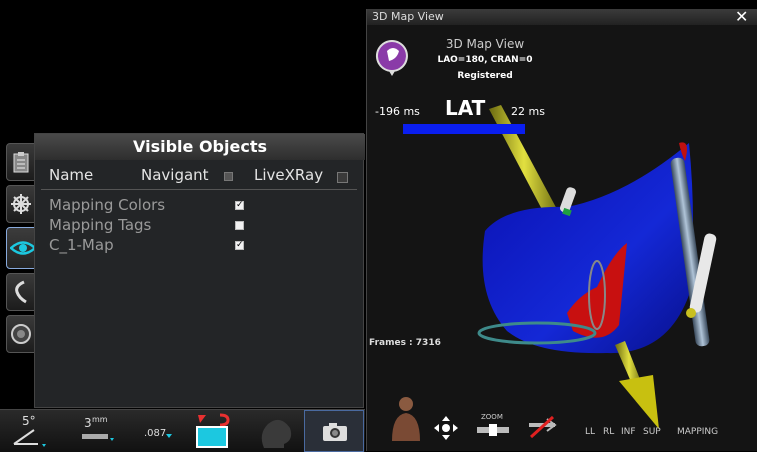 The width and height of the screenshot is (757, 452). Describe the element at coordinates (405, 343) in the screenshot. I see `frames-counter: Frames : 7316` at that location.